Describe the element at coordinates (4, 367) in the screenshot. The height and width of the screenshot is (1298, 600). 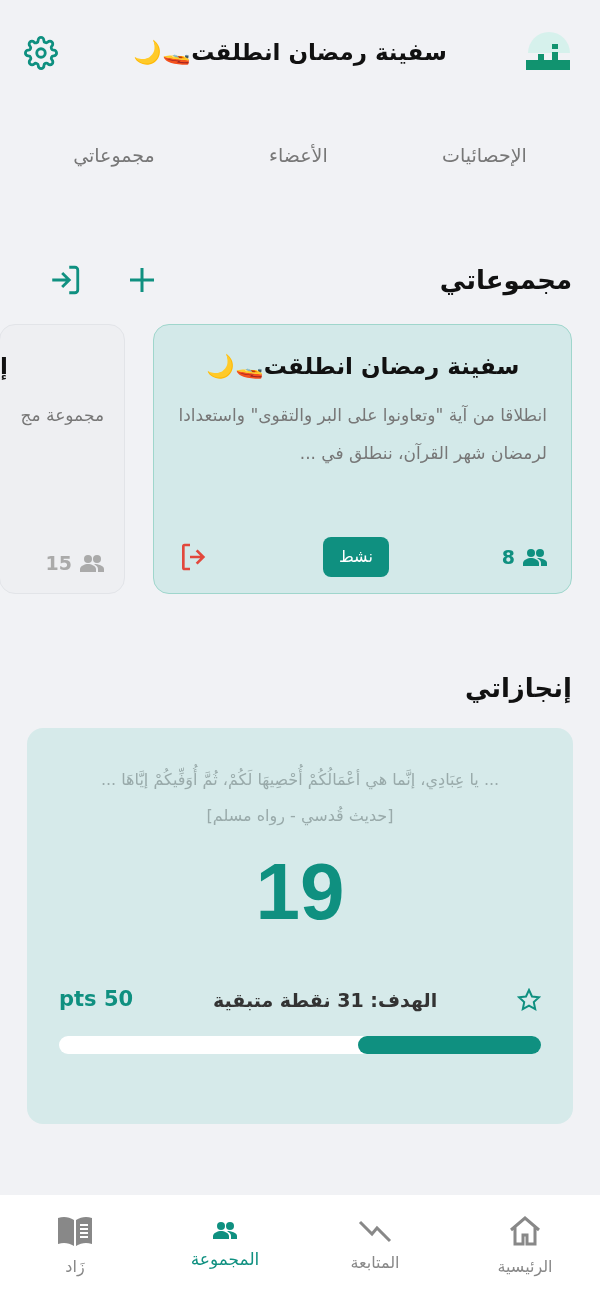
I see `group-title: إ` at that location.